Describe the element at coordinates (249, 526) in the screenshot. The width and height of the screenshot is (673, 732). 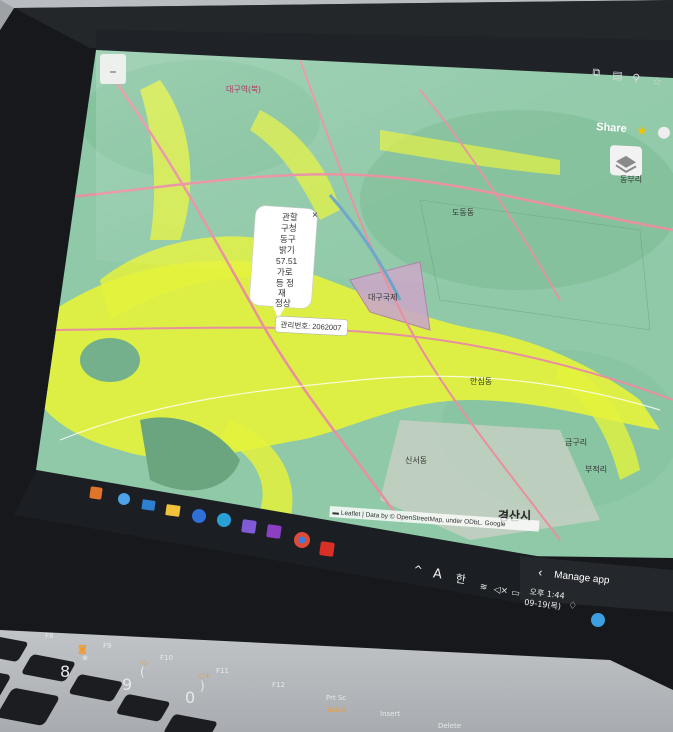
I see `store-icon` at that location.